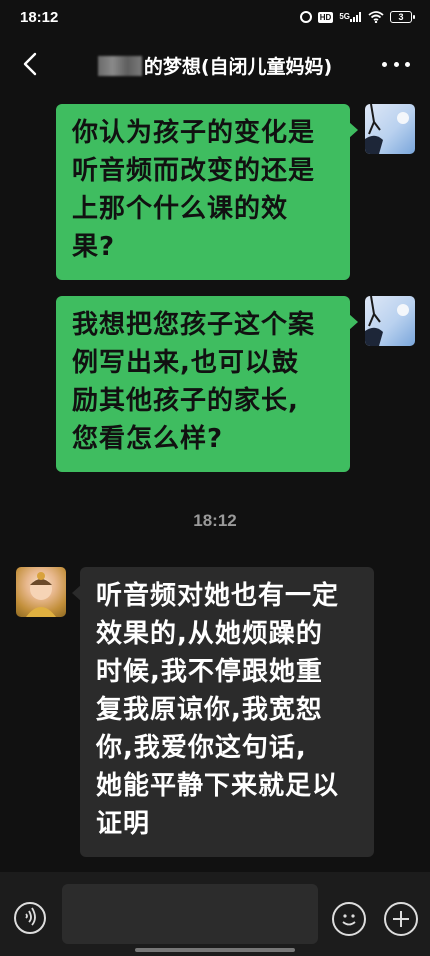 This screenshot has height=956, width=430. I want to click on message-line: 你认为孩子的变化是, so click(194, 133).